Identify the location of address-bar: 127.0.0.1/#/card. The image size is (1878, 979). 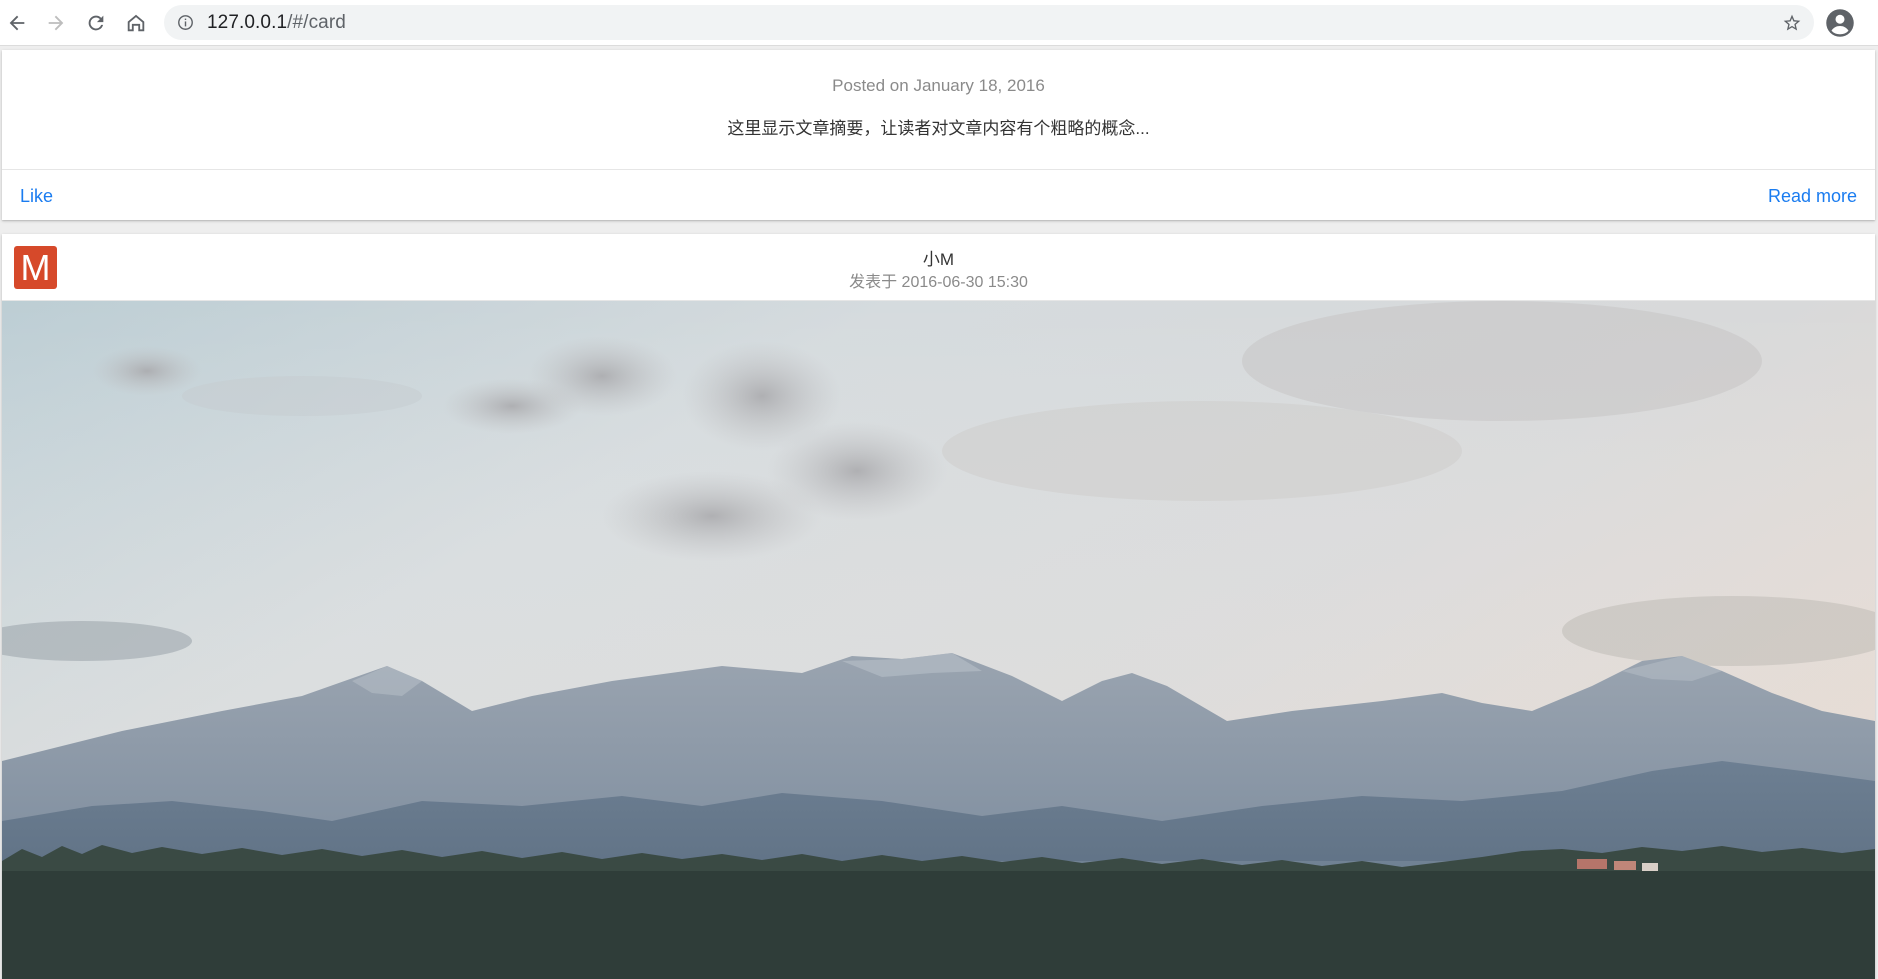
(989, 22).